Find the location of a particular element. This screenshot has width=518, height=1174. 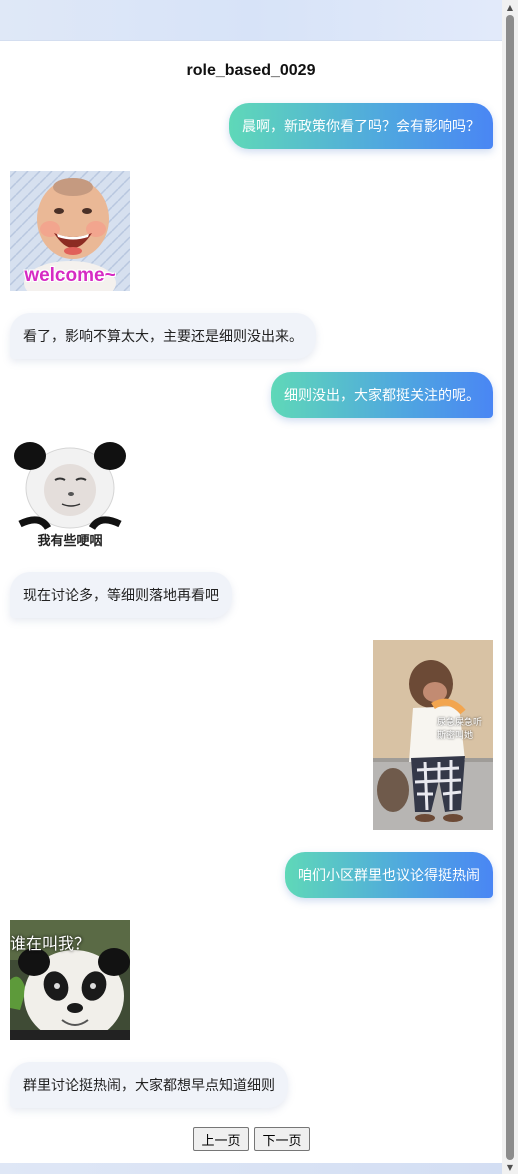

page-title: role_based_0029 is located at coordinates (251, 70).